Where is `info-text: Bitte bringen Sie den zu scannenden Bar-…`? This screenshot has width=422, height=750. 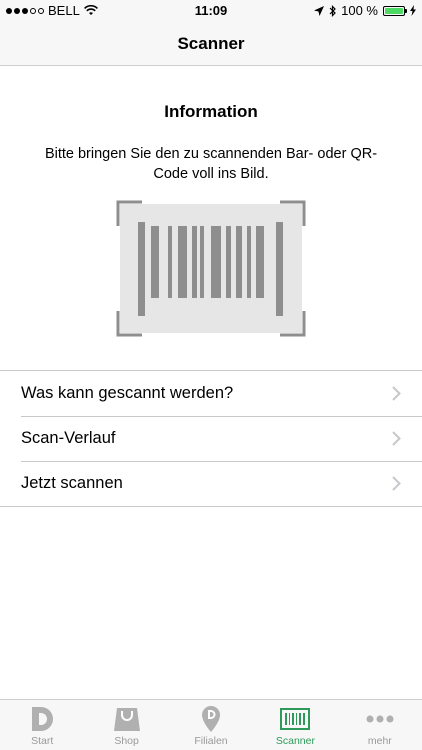 info-text: Bitte bringen Sie den zu scannenden Bar-… is located at coordinates (211, 164).